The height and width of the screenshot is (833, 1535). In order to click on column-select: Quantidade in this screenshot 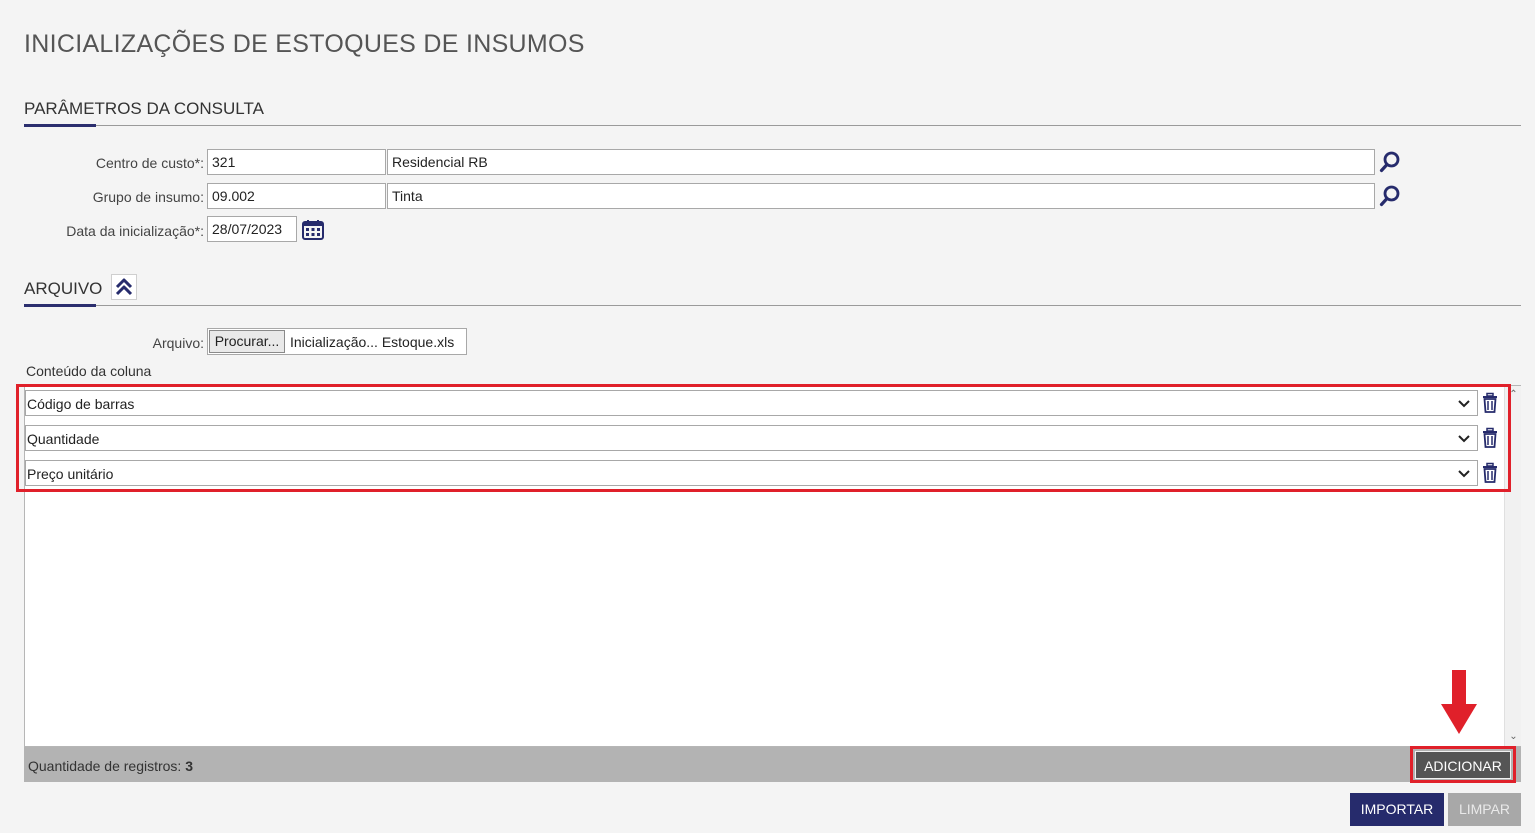, I will do `click(751, 438)`.